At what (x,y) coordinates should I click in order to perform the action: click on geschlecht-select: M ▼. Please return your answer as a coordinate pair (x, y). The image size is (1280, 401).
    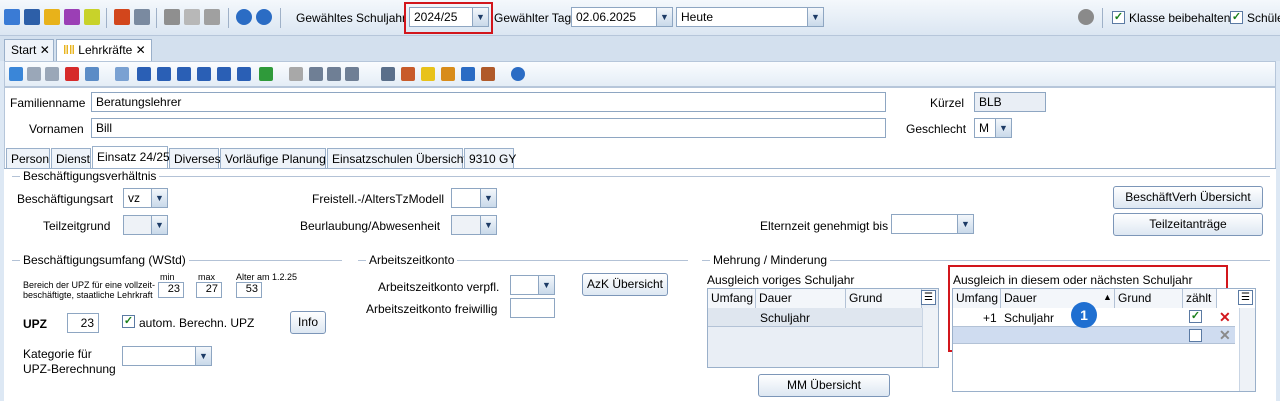
    Looking at the image, I should click on (993, 128).